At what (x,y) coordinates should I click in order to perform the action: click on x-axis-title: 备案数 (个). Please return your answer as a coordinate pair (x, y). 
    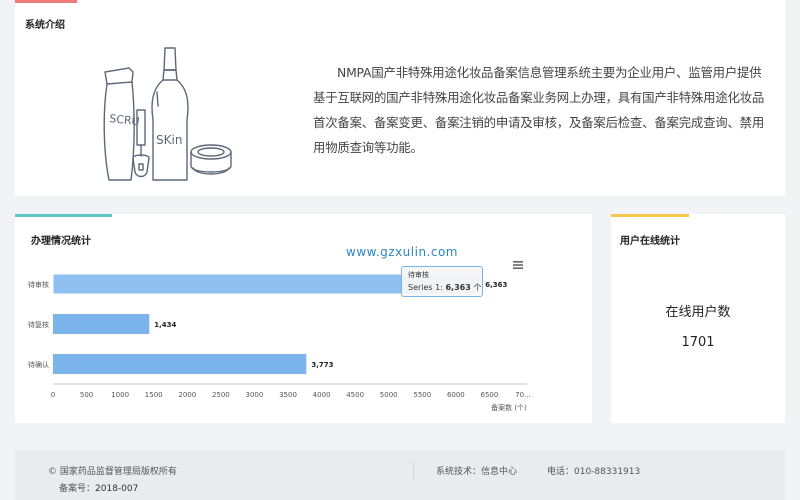
    Looking at the image, I should click on (509, 407).